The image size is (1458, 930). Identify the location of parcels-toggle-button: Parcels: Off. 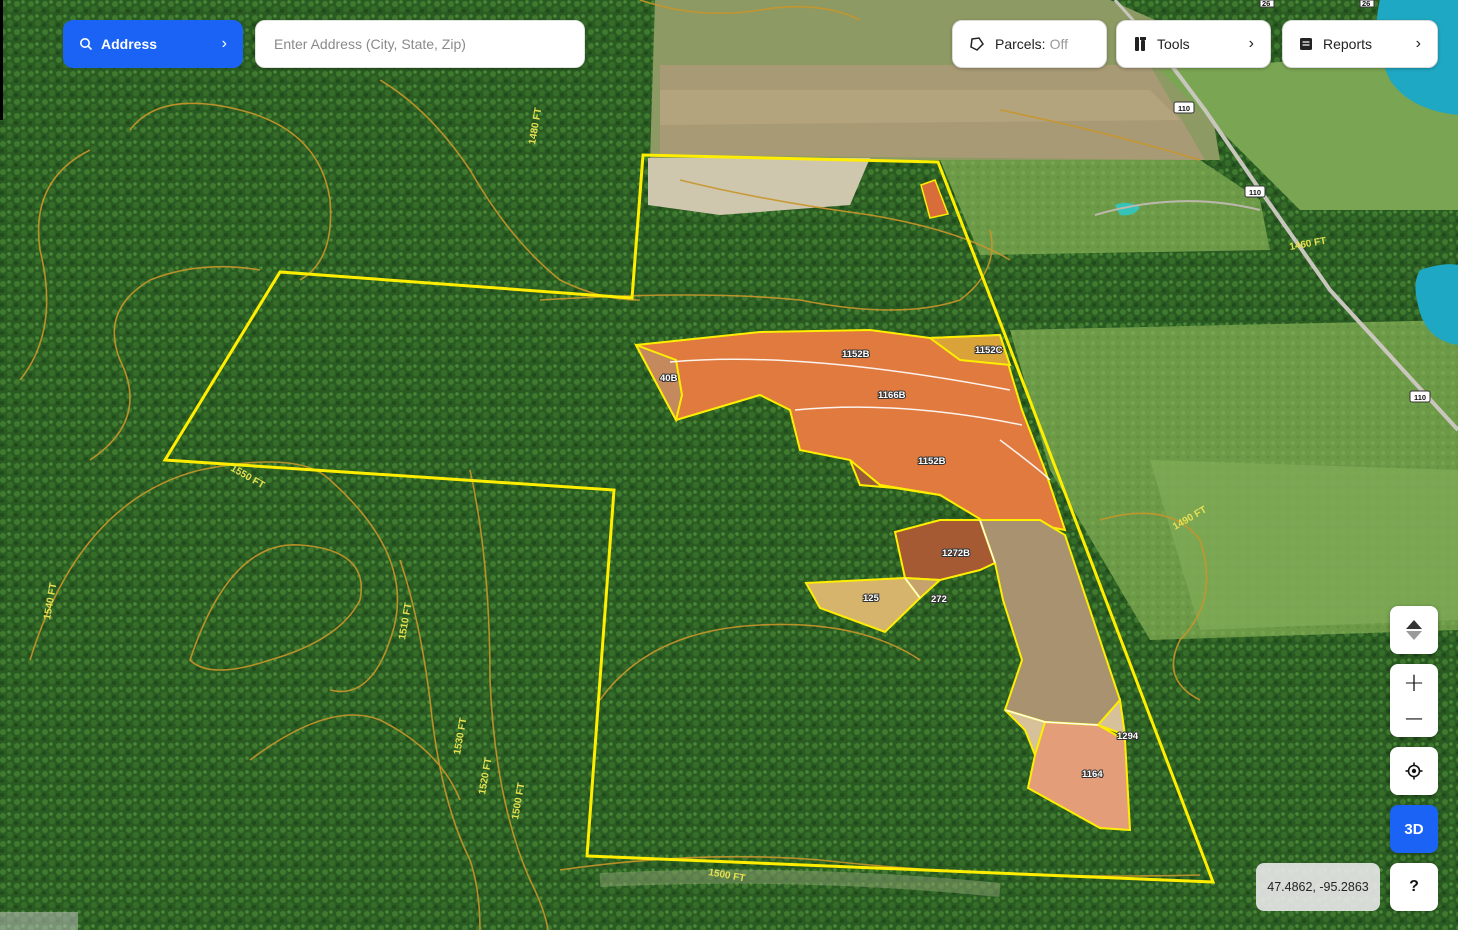
(1029, 44).